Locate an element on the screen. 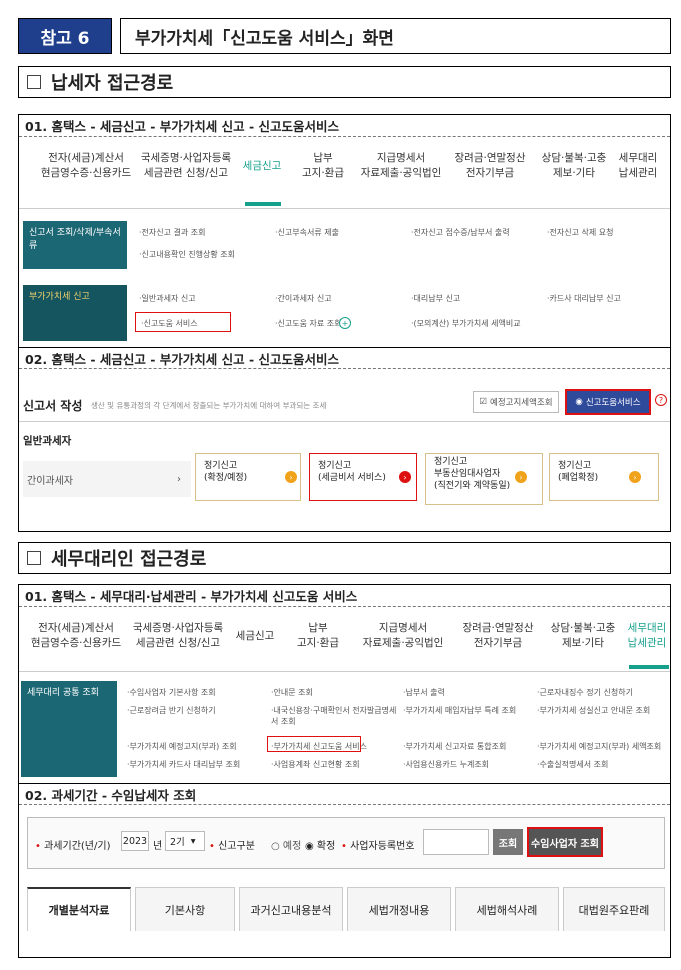 The width and height of the screenshot is (681, 970). menu-link: ·사업용계좌 신고현황 조회 is located at coordinates (315, 764).